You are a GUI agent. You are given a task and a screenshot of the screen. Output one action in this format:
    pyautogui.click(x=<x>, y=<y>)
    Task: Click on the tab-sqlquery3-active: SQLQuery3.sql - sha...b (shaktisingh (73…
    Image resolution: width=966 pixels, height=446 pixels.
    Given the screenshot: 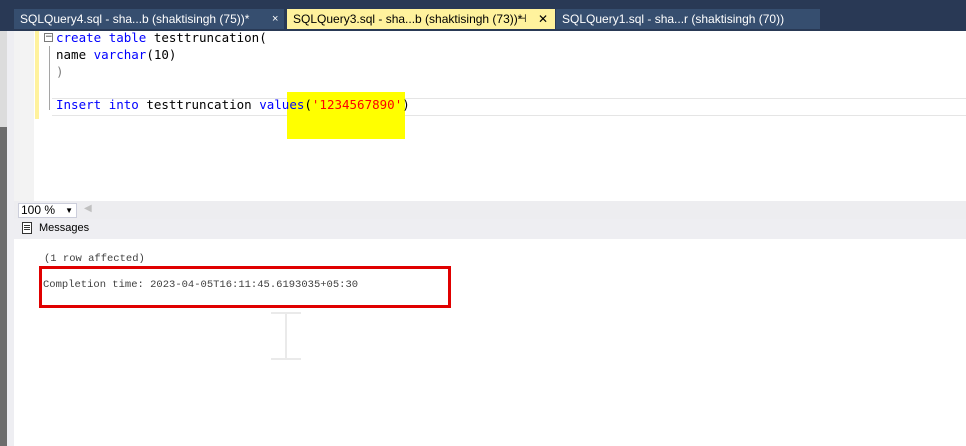 What is the action you would take?
    pyautogui.click(x=421, y=19)
    